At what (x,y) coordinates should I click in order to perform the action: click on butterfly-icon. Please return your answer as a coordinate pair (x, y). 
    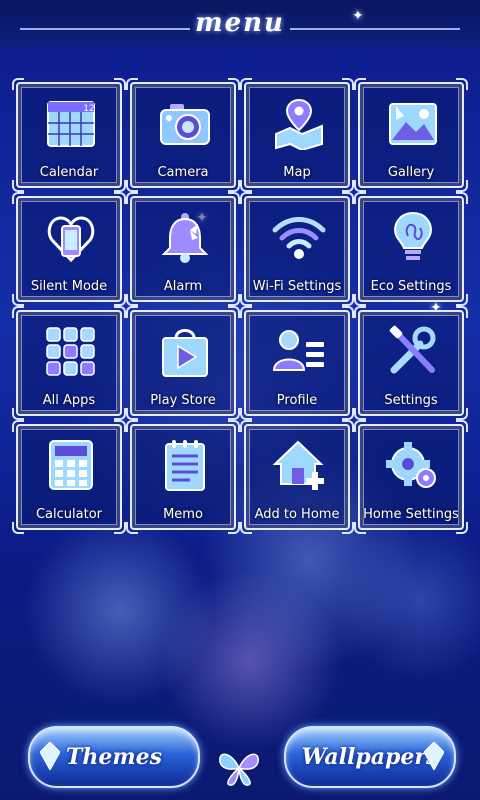
    Looking at the image, I should click on (239, 769).